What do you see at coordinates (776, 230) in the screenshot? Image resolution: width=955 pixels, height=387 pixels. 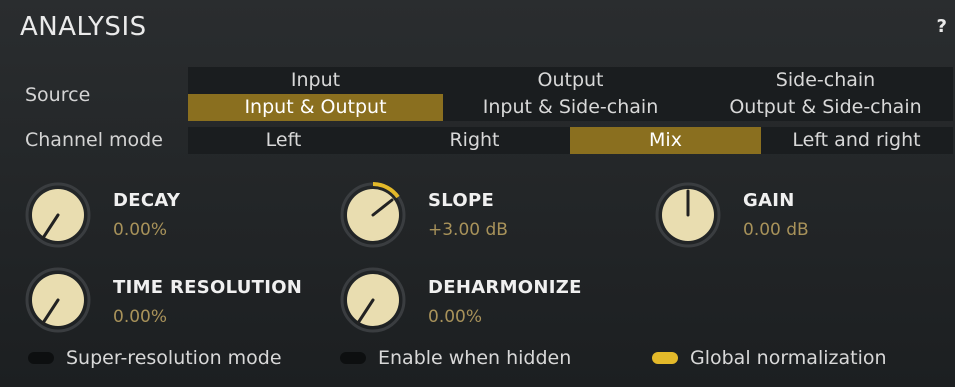 I see `gain-value: 0.00 dB` at bounding box center [776, 230].